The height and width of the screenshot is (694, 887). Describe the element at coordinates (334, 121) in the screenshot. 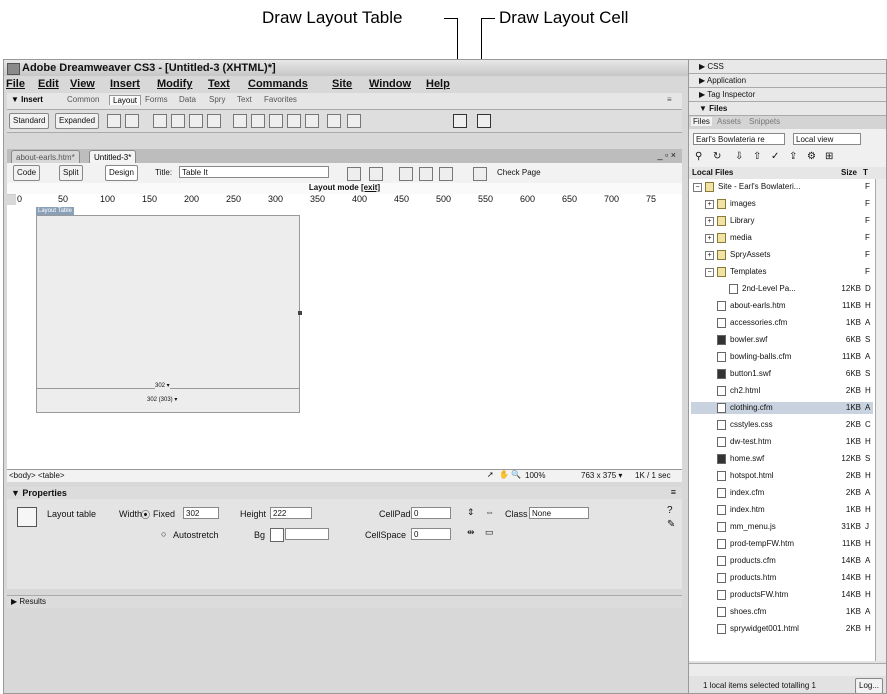

I see `iframe-icon` at that location.